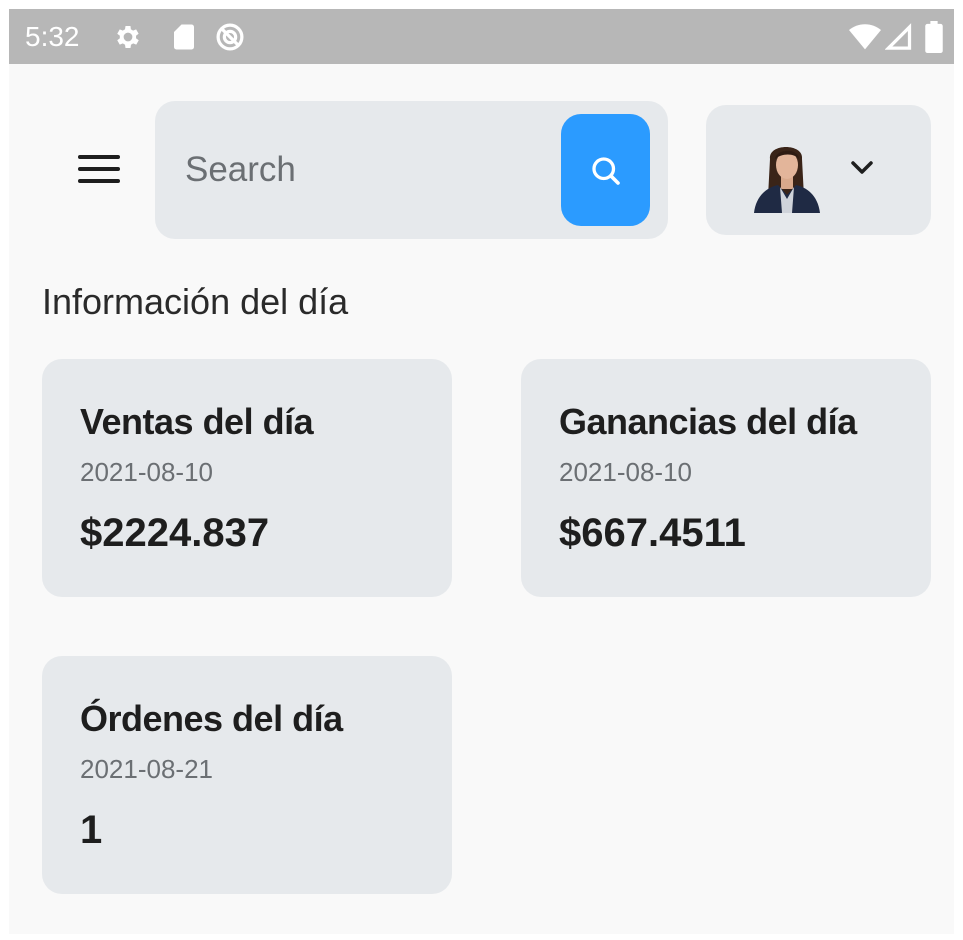  Describe the element at coordinates (91, 830) in the screenshot. I see `card-value: 1` at that location.